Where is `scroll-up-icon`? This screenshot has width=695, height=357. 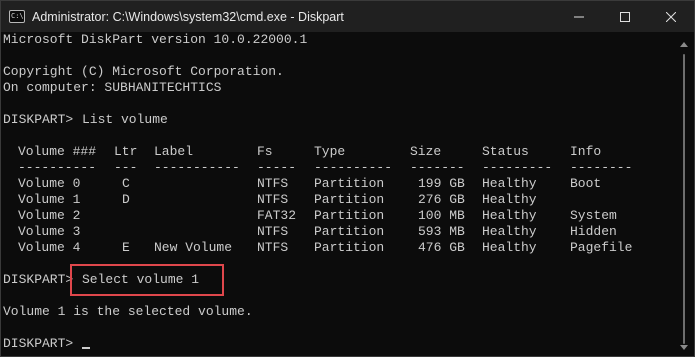
scroll-up-icon is located at coordinates (684, 44).